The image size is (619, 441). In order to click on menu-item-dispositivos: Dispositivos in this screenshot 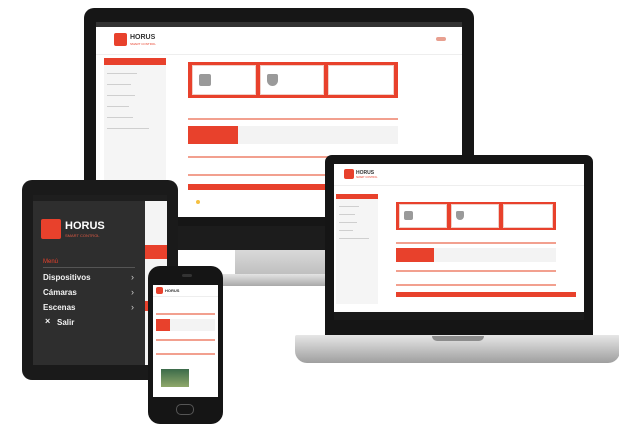, I will do `click(67, 277)`.